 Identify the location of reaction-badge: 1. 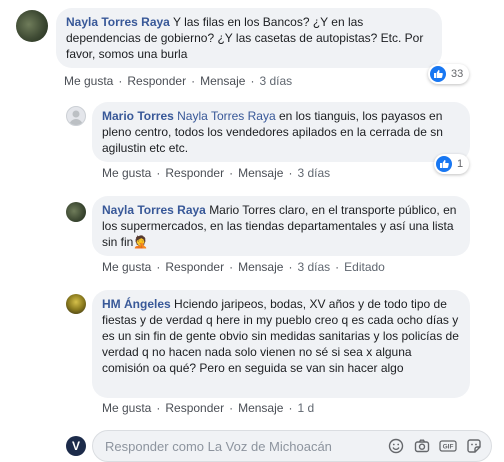
(452, 164).